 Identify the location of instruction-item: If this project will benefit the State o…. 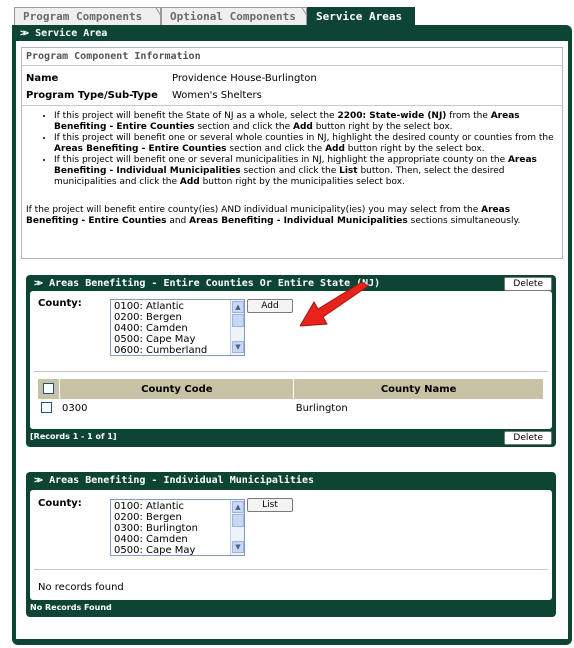
(306, 122).